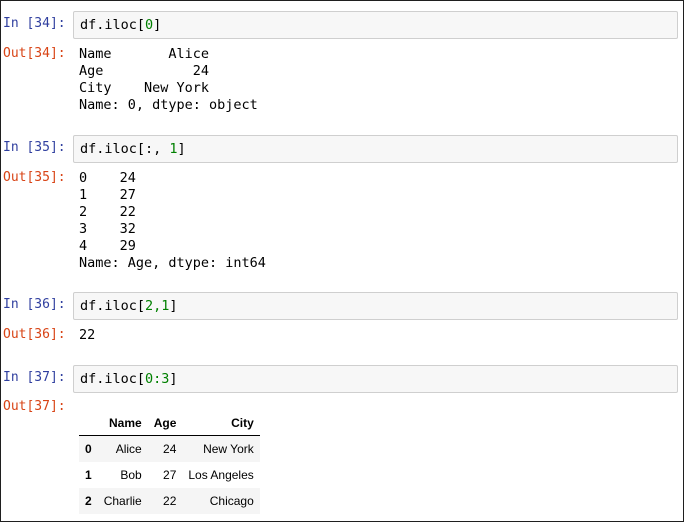  I want to click on output-prompt: Out[34]:, so click(34, 53).